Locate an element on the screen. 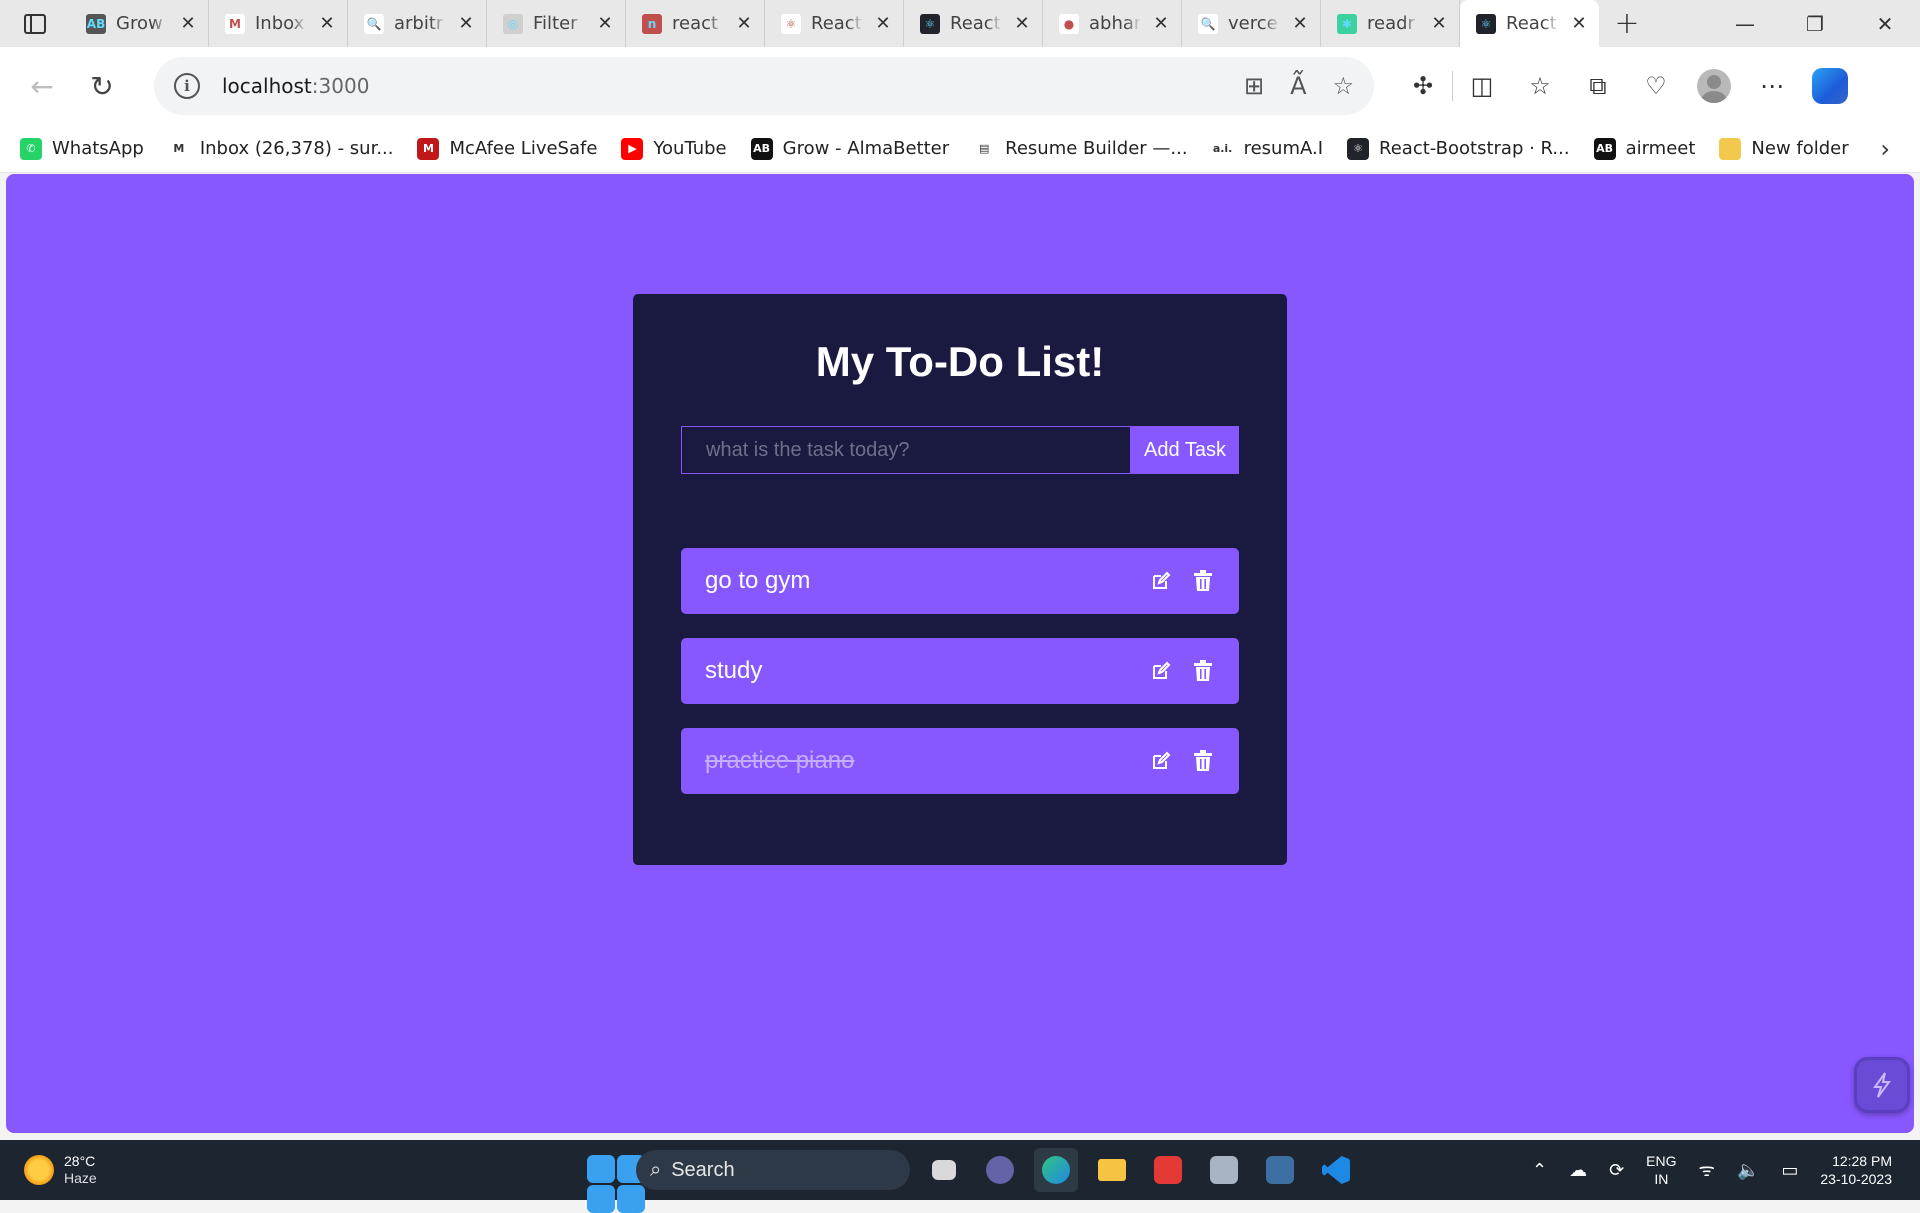 This screenshot has height=1213, width=1920. system-tray: ⌃ ☁ ⟳ ENG IN ᯤ 🔈 ▭ 12:28 PM 23-10-2023 is located at coordinates (1726, 1170).